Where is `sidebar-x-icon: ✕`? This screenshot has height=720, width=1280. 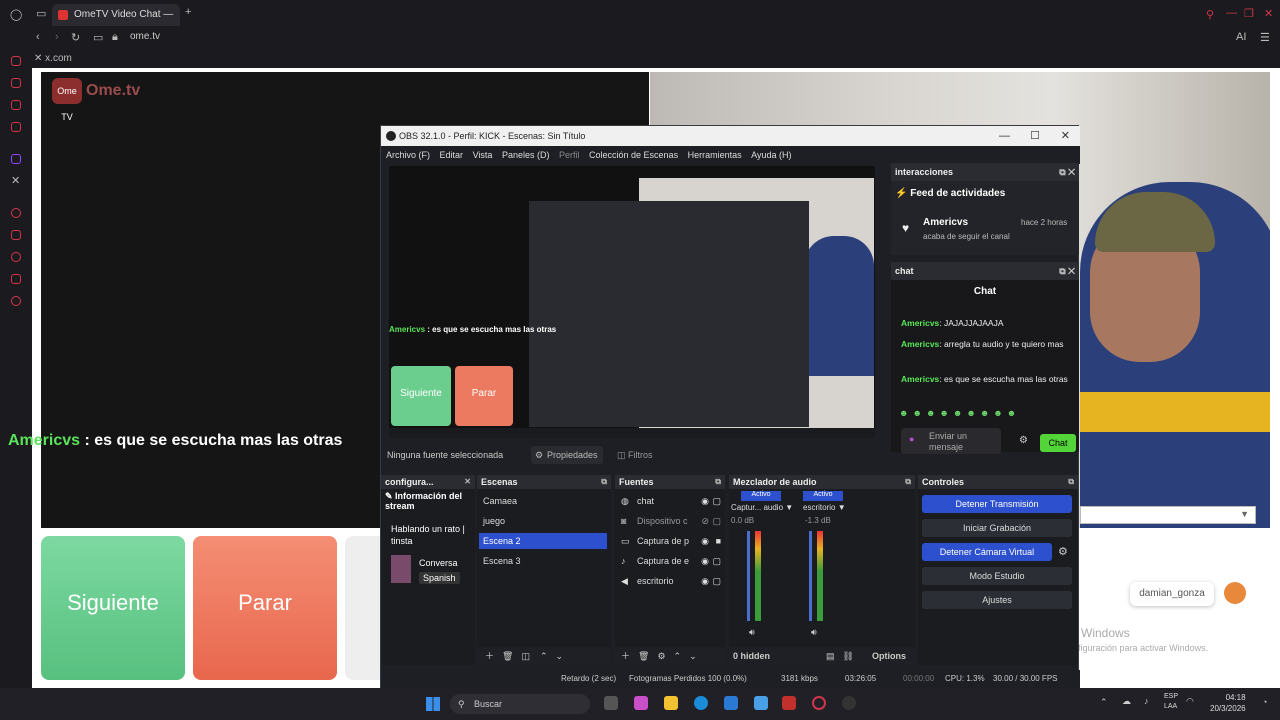 sidebar-x-icon: ✕ is located at coordinates (15, 180).